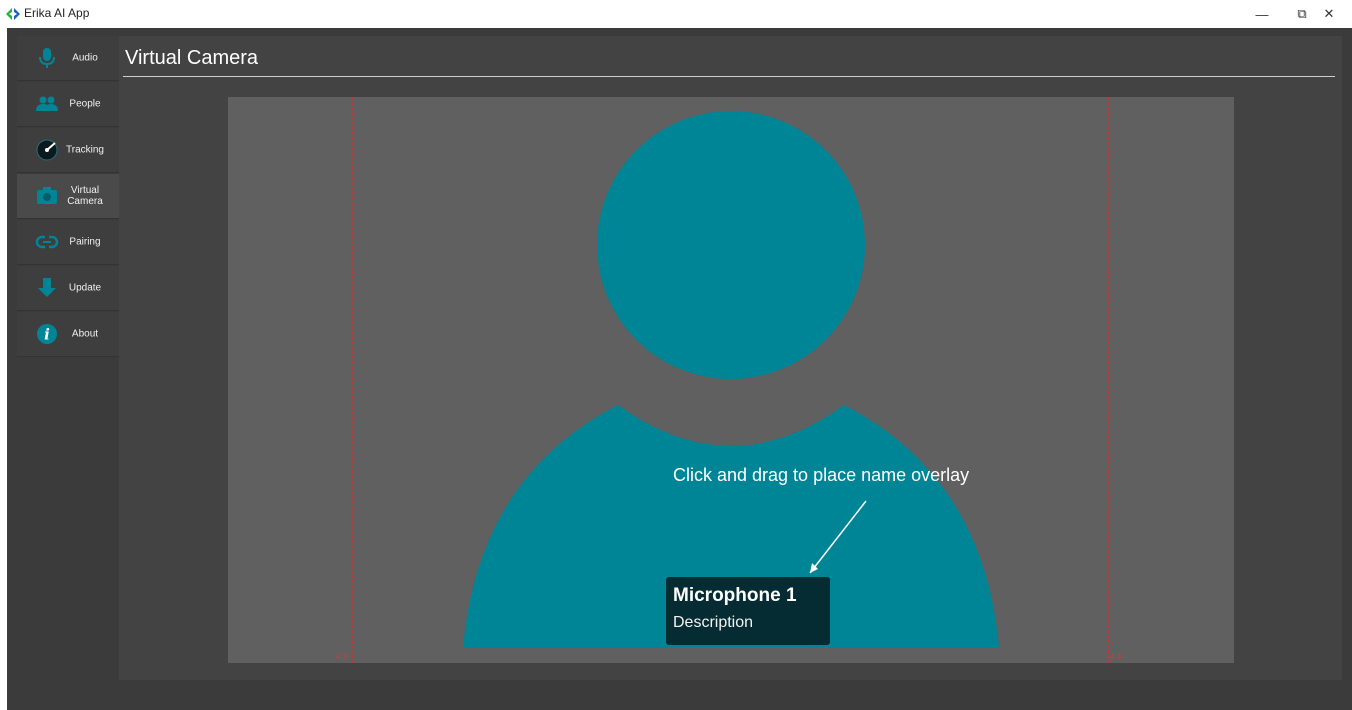 This screenshot has height=710, width=1352. I want to click on sidebar-item-label: Audio, so click(85, 58).